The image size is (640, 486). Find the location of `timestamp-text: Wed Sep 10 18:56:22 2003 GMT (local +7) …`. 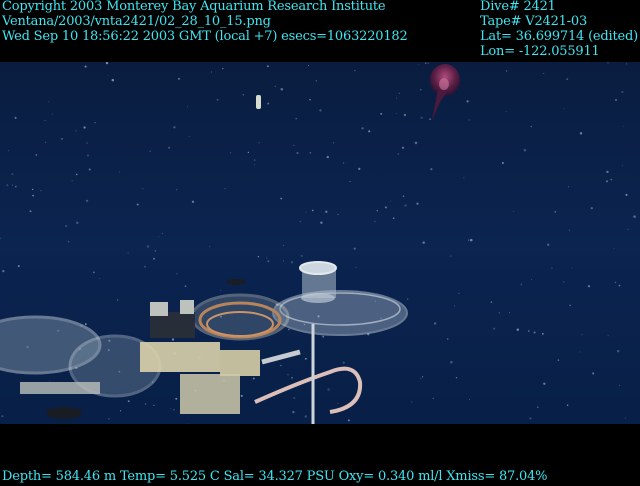

timestamp-text: Wed Sep 10 18:56:22 2003 GMT (local +7) … is located at coordinates (205, 36).